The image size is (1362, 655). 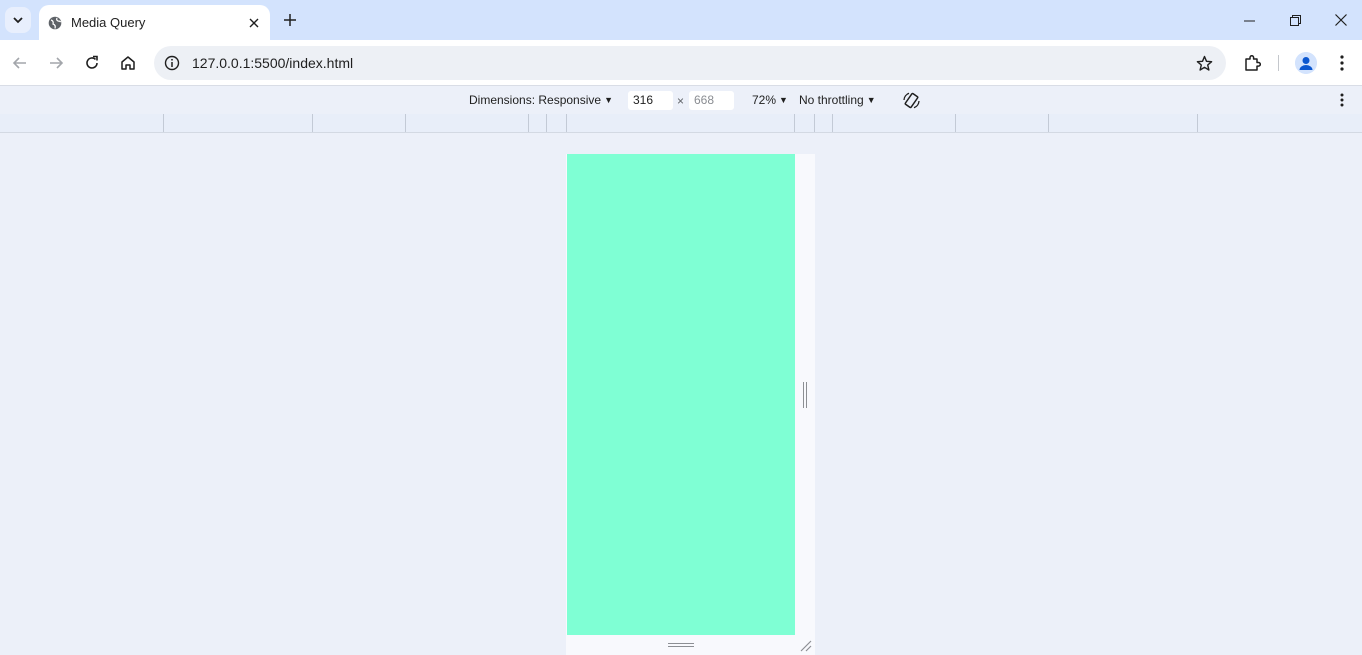 What do you see at coordinates (805, 395) in the screenshot?
I see `width-resize-handle` at bounding box center [805, 395].